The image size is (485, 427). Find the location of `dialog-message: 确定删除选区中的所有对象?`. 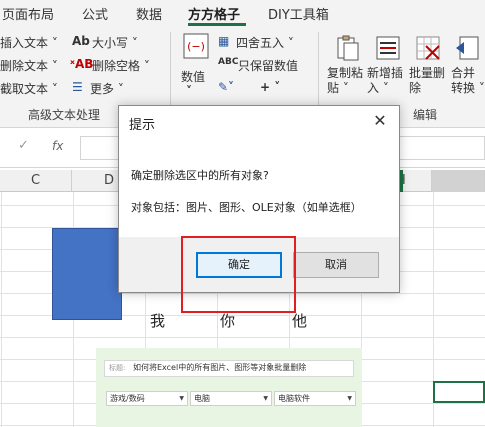

dialog-message: 确定删除选区中的所有对象? is located at coordinates (200, 175).